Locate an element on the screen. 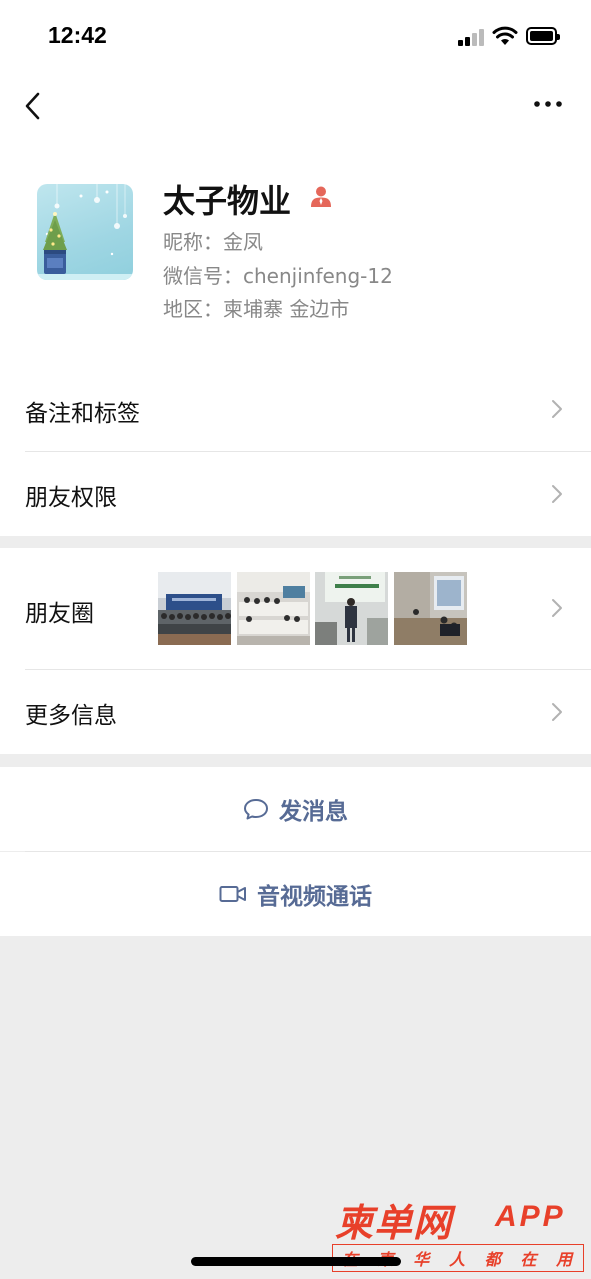 The height and width of the screenshot is (1279, 591). watermark-title: 柬单网 is located at coordinates (394, 1223).